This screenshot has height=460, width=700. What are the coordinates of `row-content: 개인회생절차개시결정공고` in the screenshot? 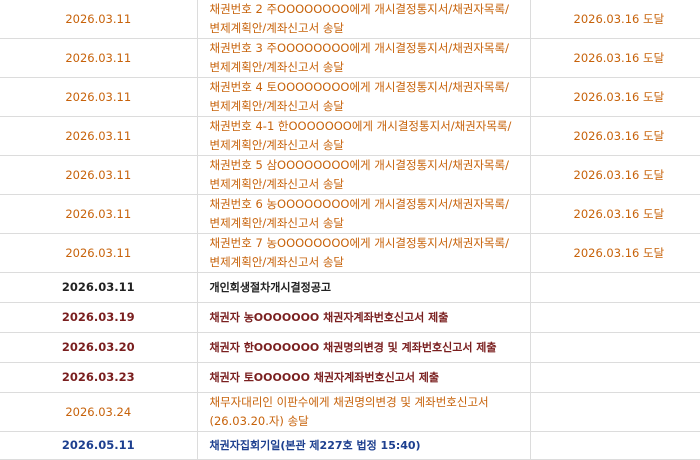 It's located at (364, 287).